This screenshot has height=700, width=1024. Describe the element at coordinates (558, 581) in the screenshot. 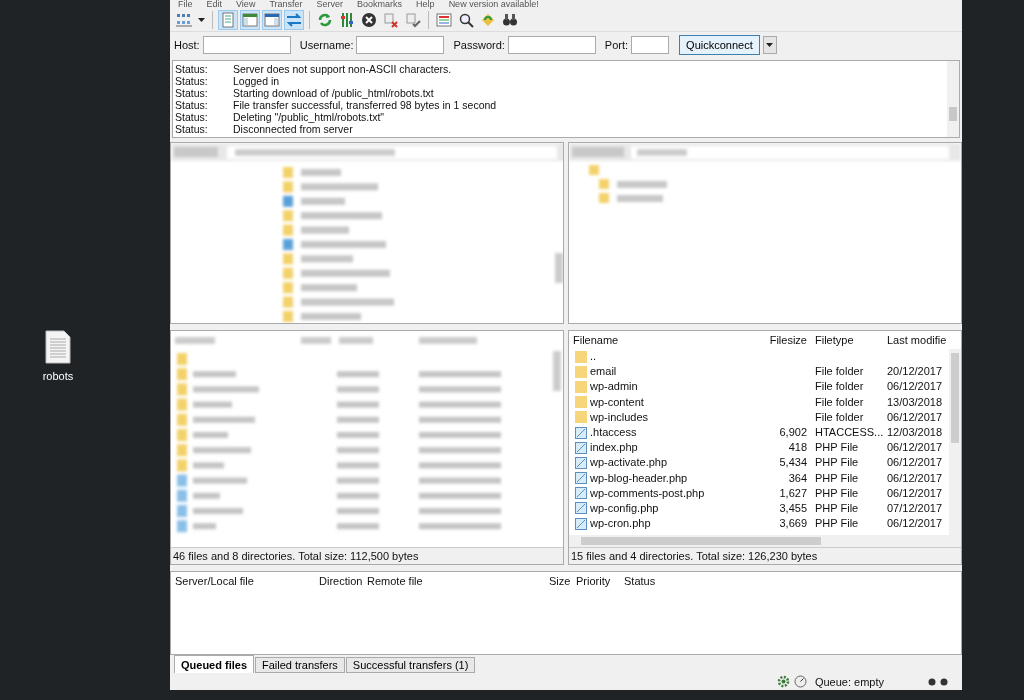

I see `column-header: Size` at that location.